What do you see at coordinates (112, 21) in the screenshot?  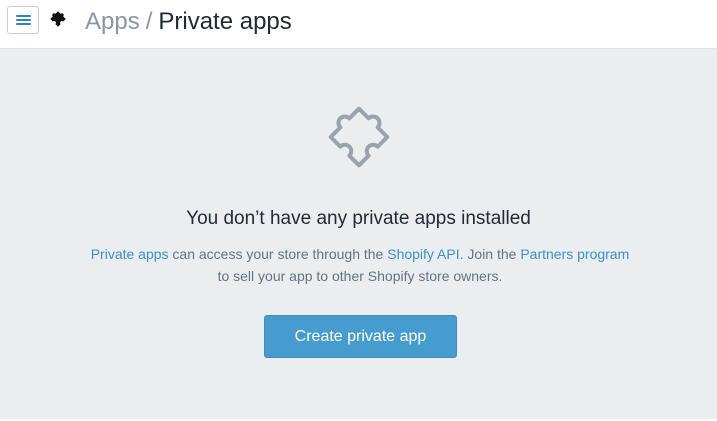 I see `breadcrumb-apps-link: Apps` at bounding box center [112, 21].